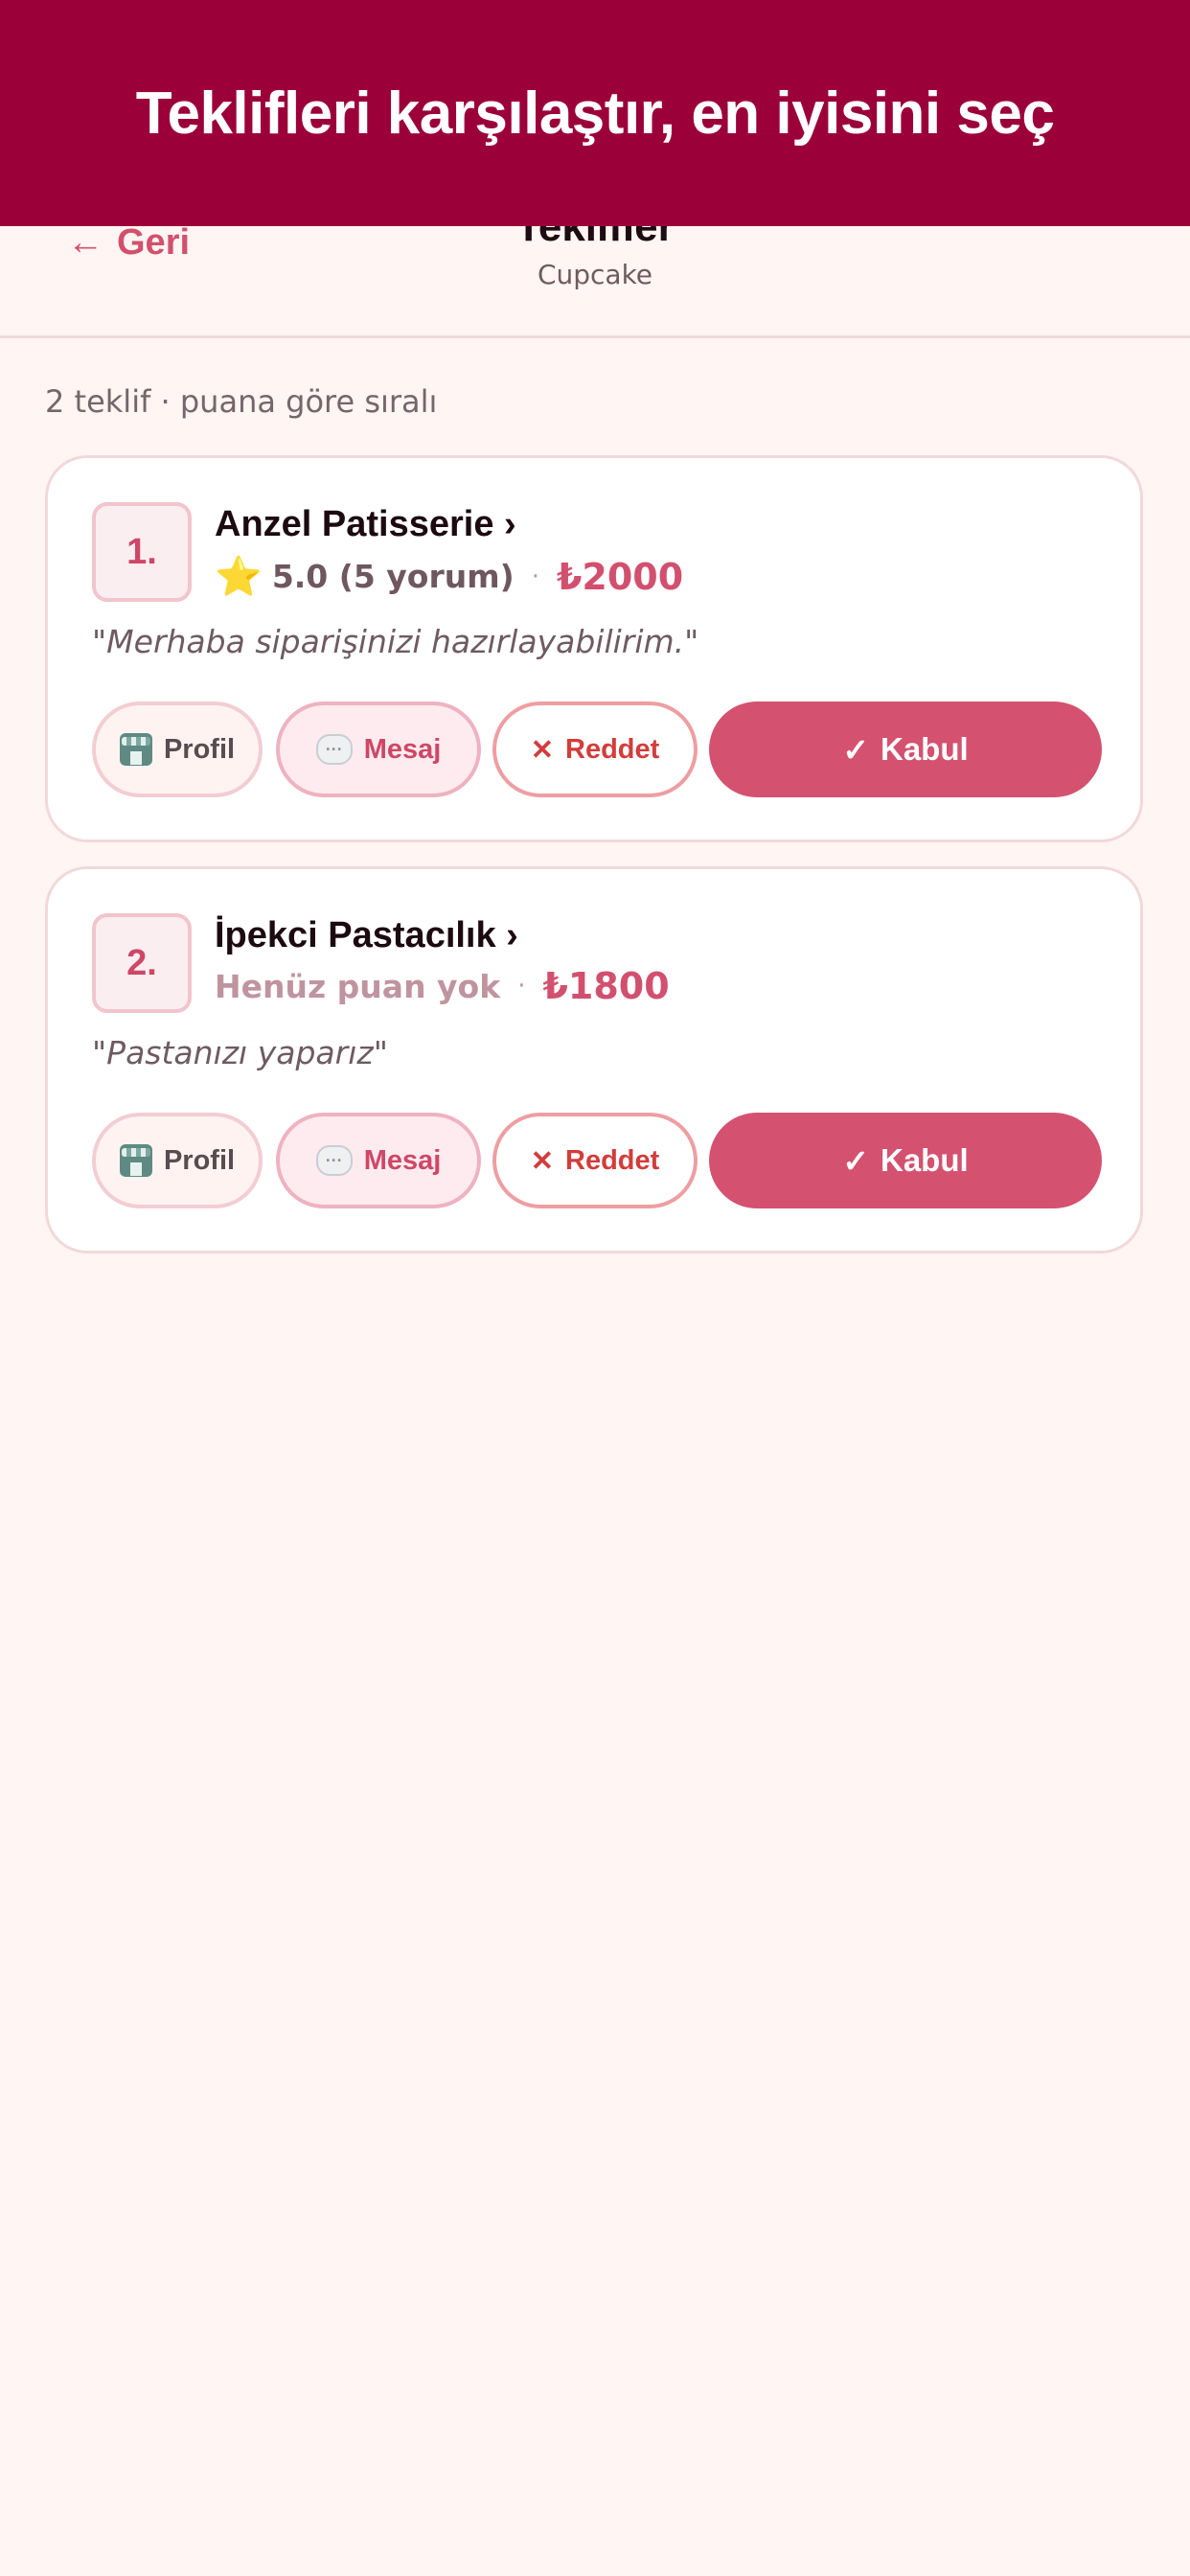 Image resolution: width=1190 pixels, height=2576 pixels. What do you see at coordinates (358, 986) in the screenshot?
I see `rating-text: Henüz puan yok` at bounding box center [358, 986].